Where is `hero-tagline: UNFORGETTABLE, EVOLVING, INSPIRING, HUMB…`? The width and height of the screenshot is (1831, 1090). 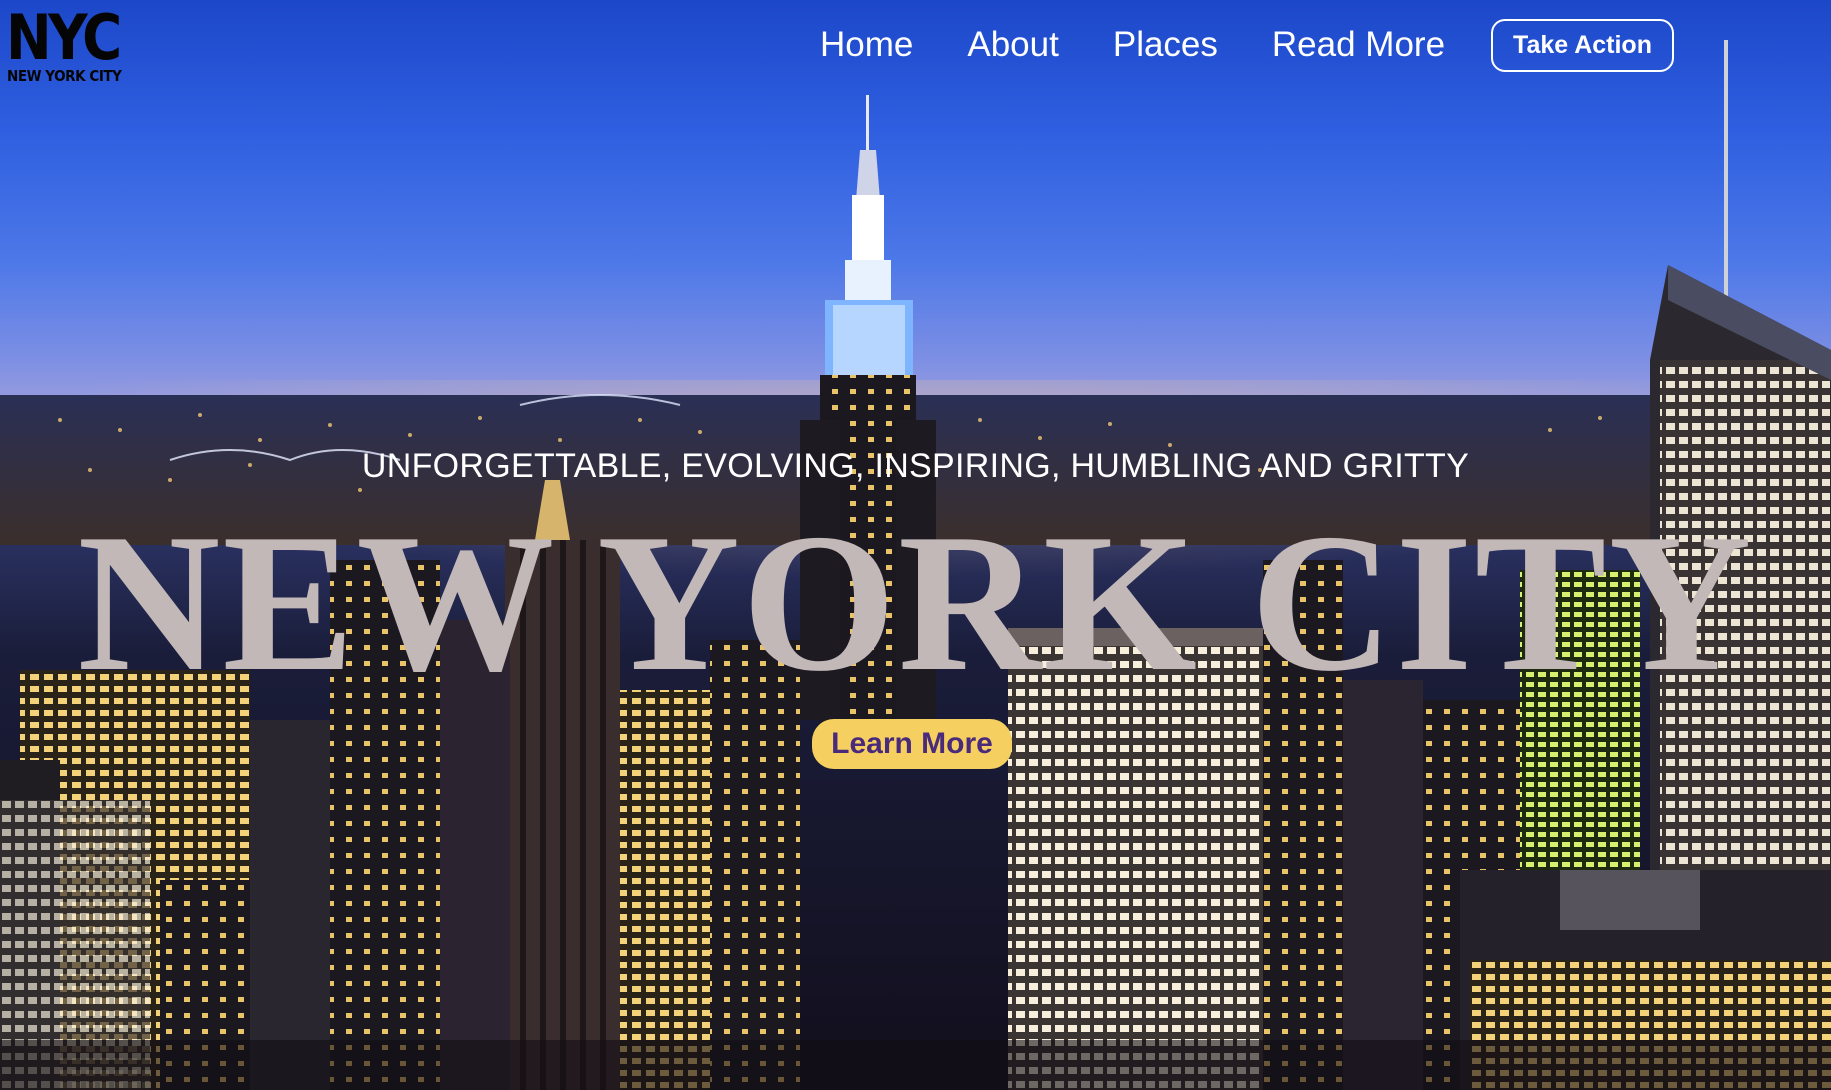 hero-tagline: UNFORGETTABLE, EVOLVING, INSPIRING, HUMB… is located at coordinates (915, 466).